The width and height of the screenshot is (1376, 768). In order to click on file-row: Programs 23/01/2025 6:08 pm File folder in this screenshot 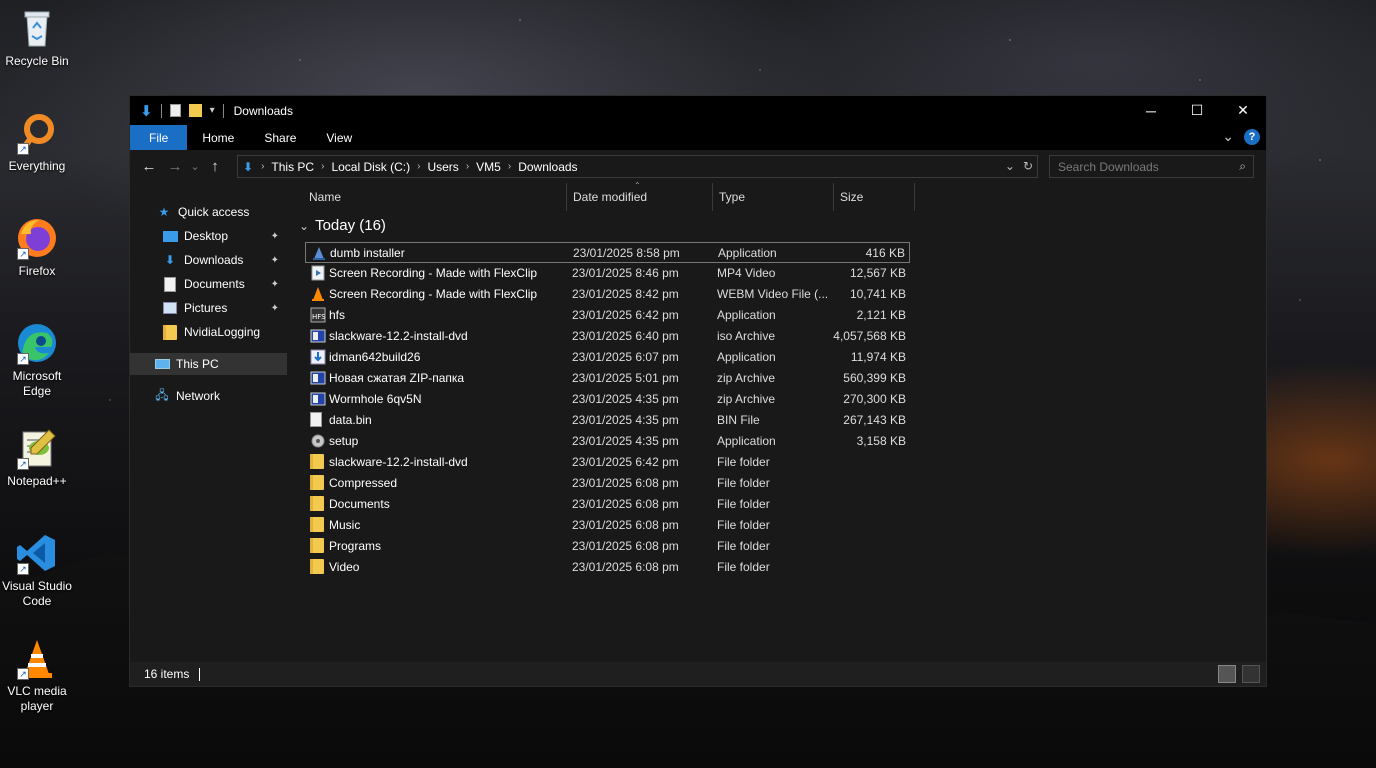, I will do `click(607, 546)`.